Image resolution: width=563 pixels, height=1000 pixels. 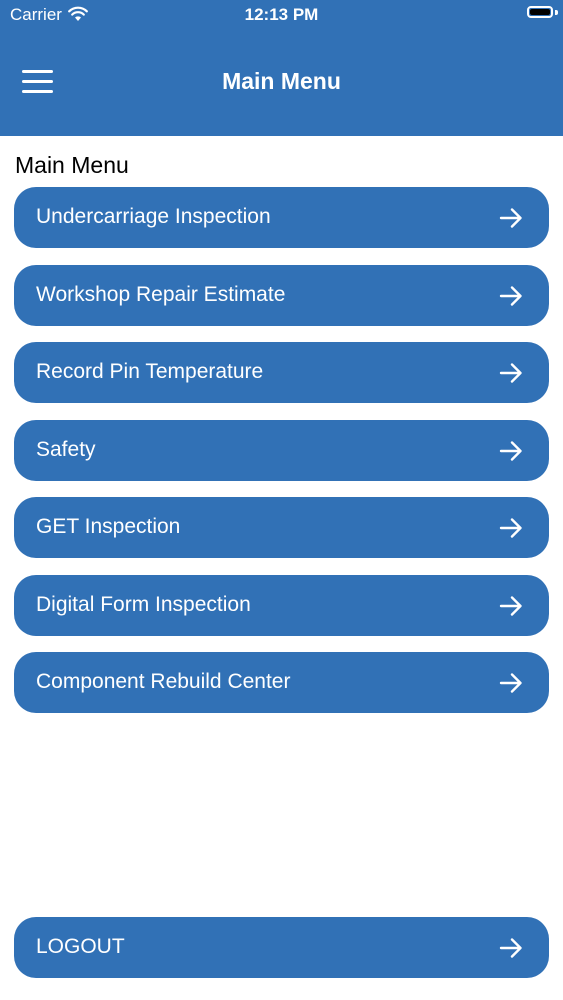 I want to click on menu-item-component-rebuild-center: Component Rebuild Center, so click(x=281, y=682).